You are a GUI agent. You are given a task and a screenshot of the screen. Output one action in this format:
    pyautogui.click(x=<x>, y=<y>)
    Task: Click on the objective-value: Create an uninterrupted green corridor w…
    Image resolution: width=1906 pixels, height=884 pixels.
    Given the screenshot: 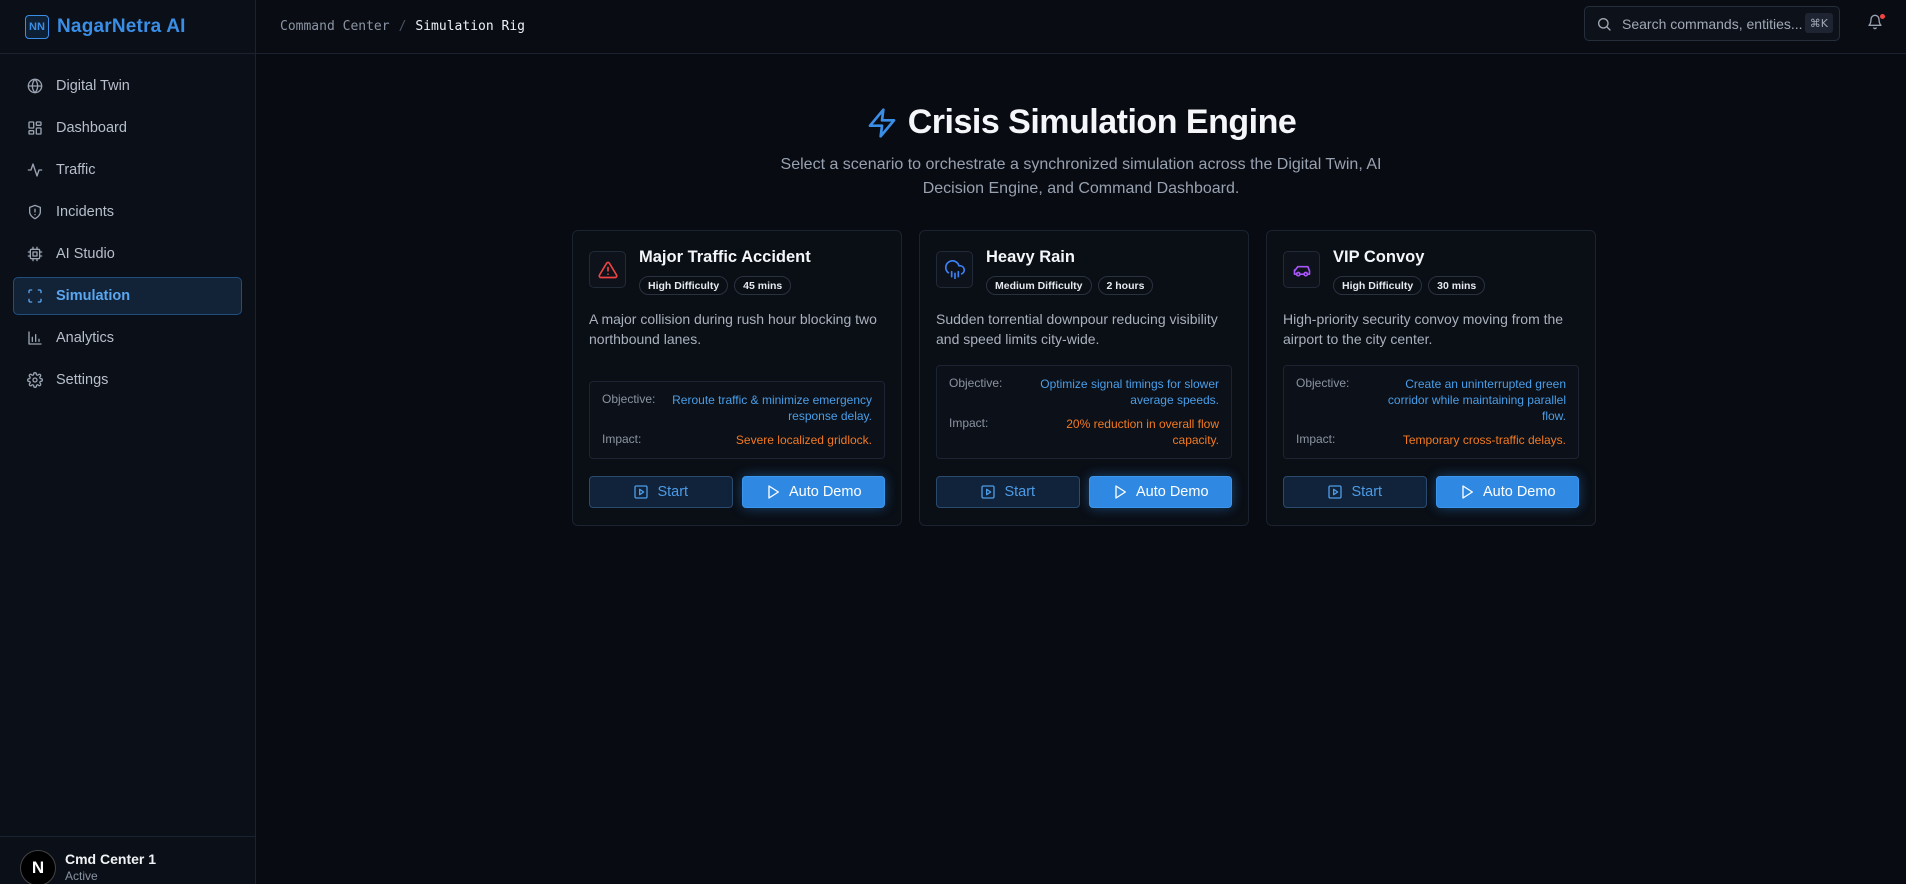 What is the action you would take?
    pyautogui.click(x=1476, y=400)
    